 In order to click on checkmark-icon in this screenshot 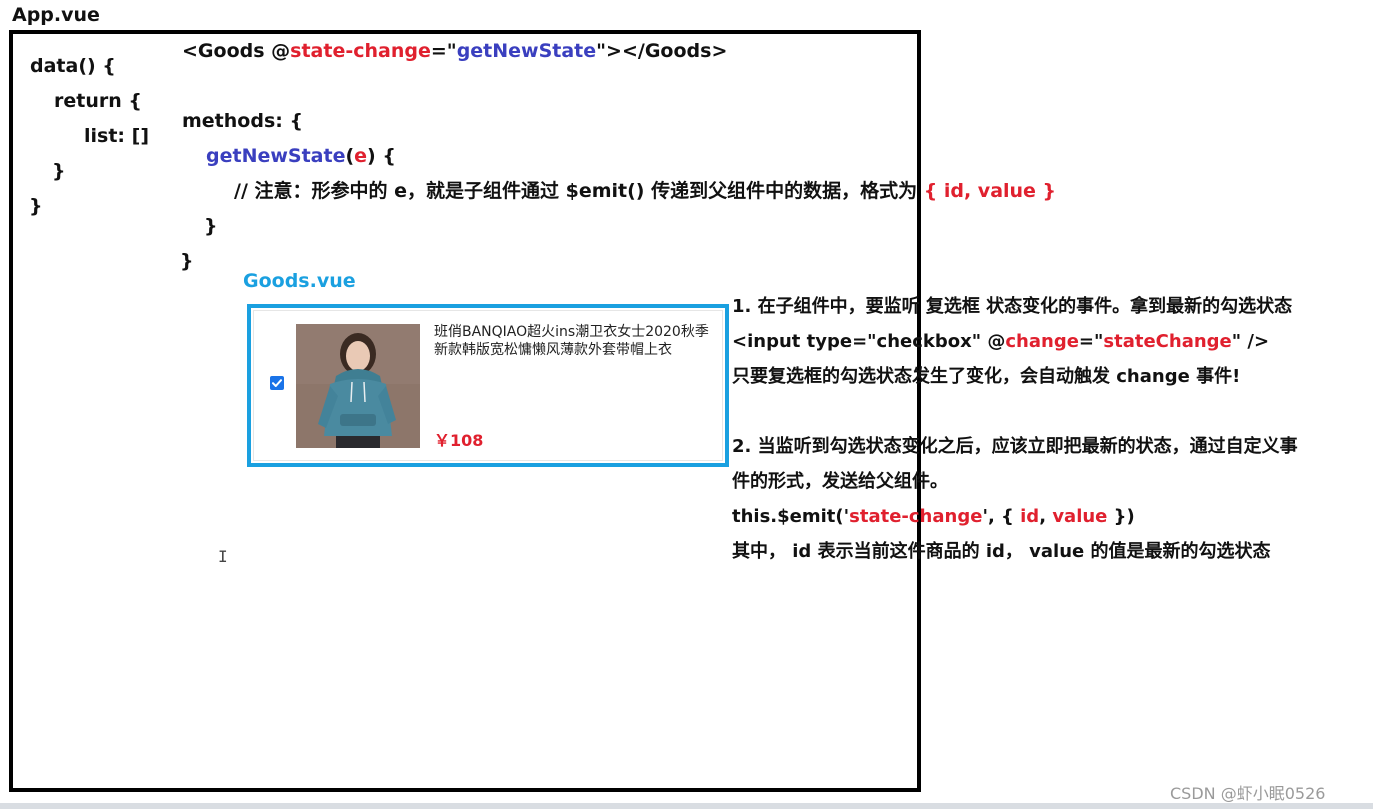, I will do `click(277, 383)`.